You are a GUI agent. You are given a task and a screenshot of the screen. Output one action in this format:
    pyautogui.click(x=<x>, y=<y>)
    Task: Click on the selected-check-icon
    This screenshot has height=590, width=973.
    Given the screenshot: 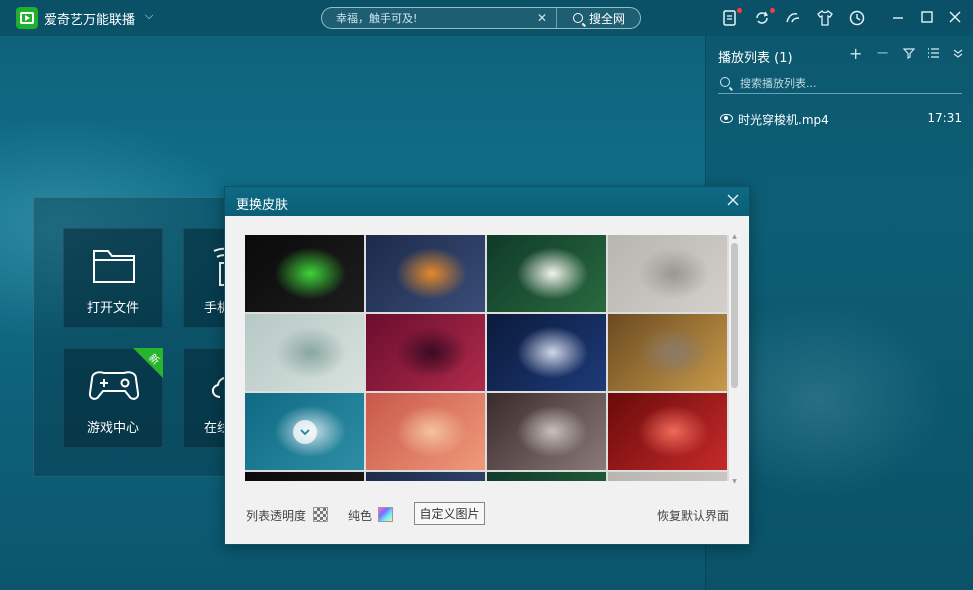 What is the action you would take?
    pyautogui.click(x=305, y=432)
    